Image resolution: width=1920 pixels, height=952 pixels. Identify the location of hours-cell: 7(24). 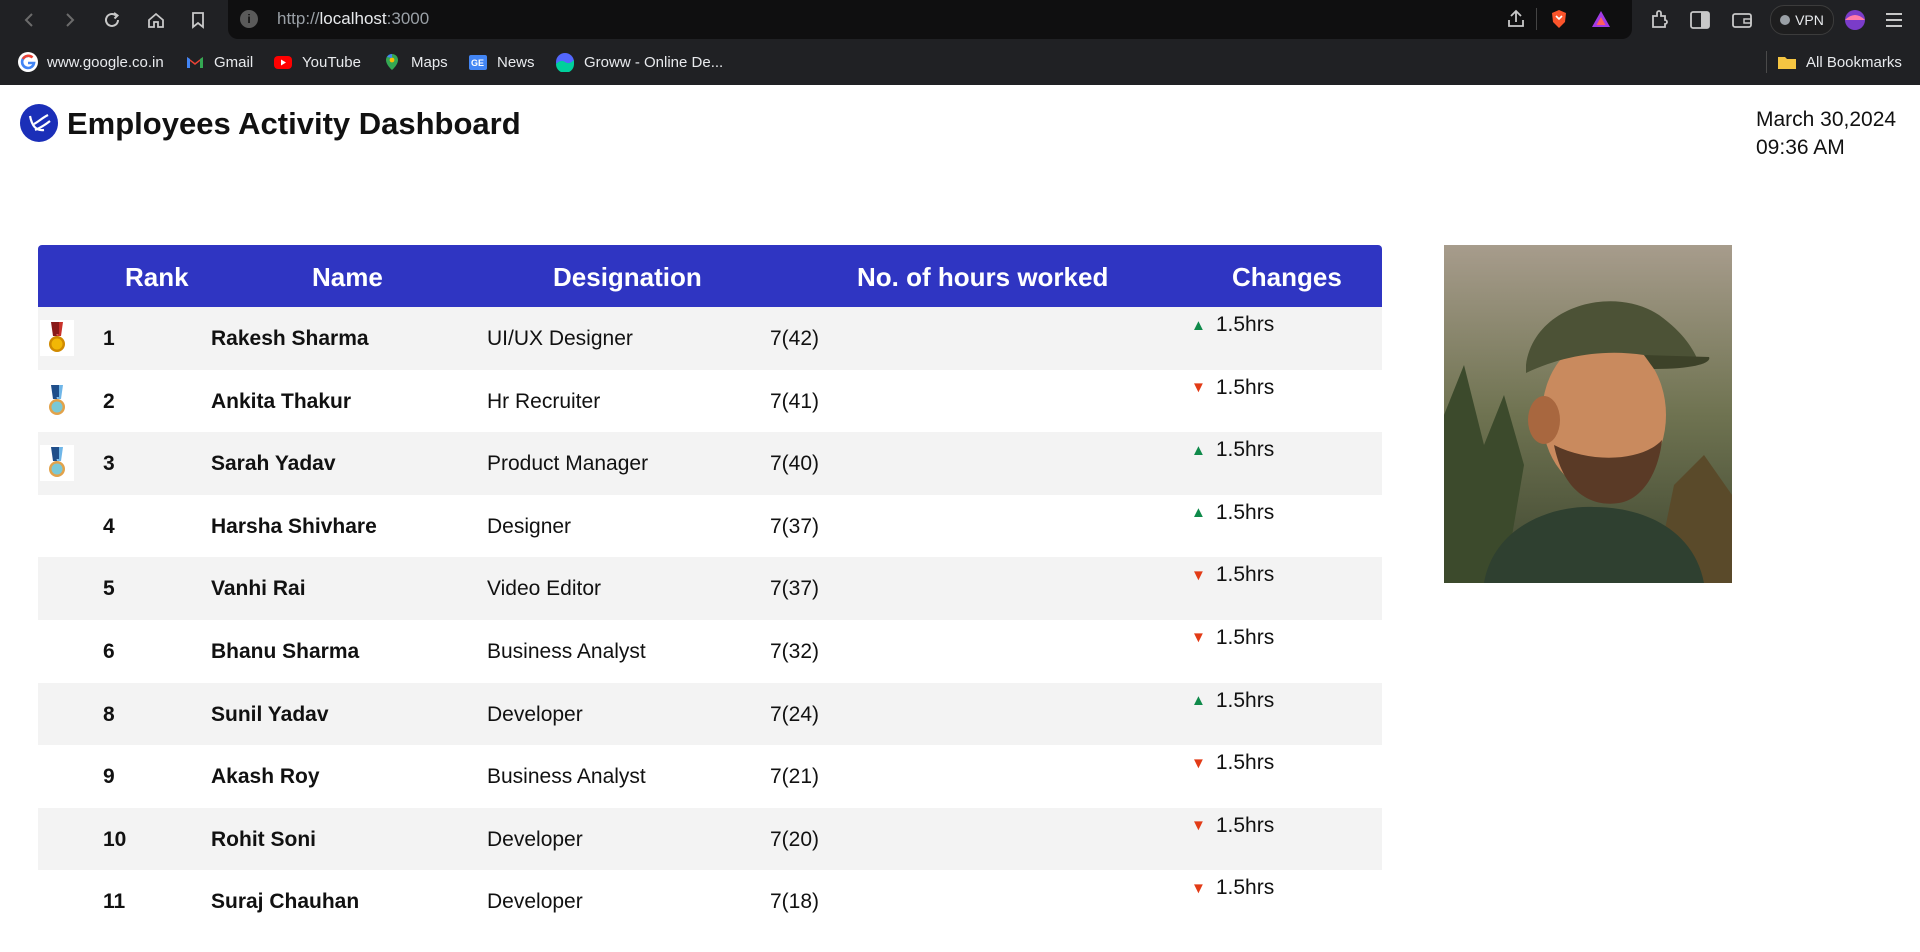
(795, 714).